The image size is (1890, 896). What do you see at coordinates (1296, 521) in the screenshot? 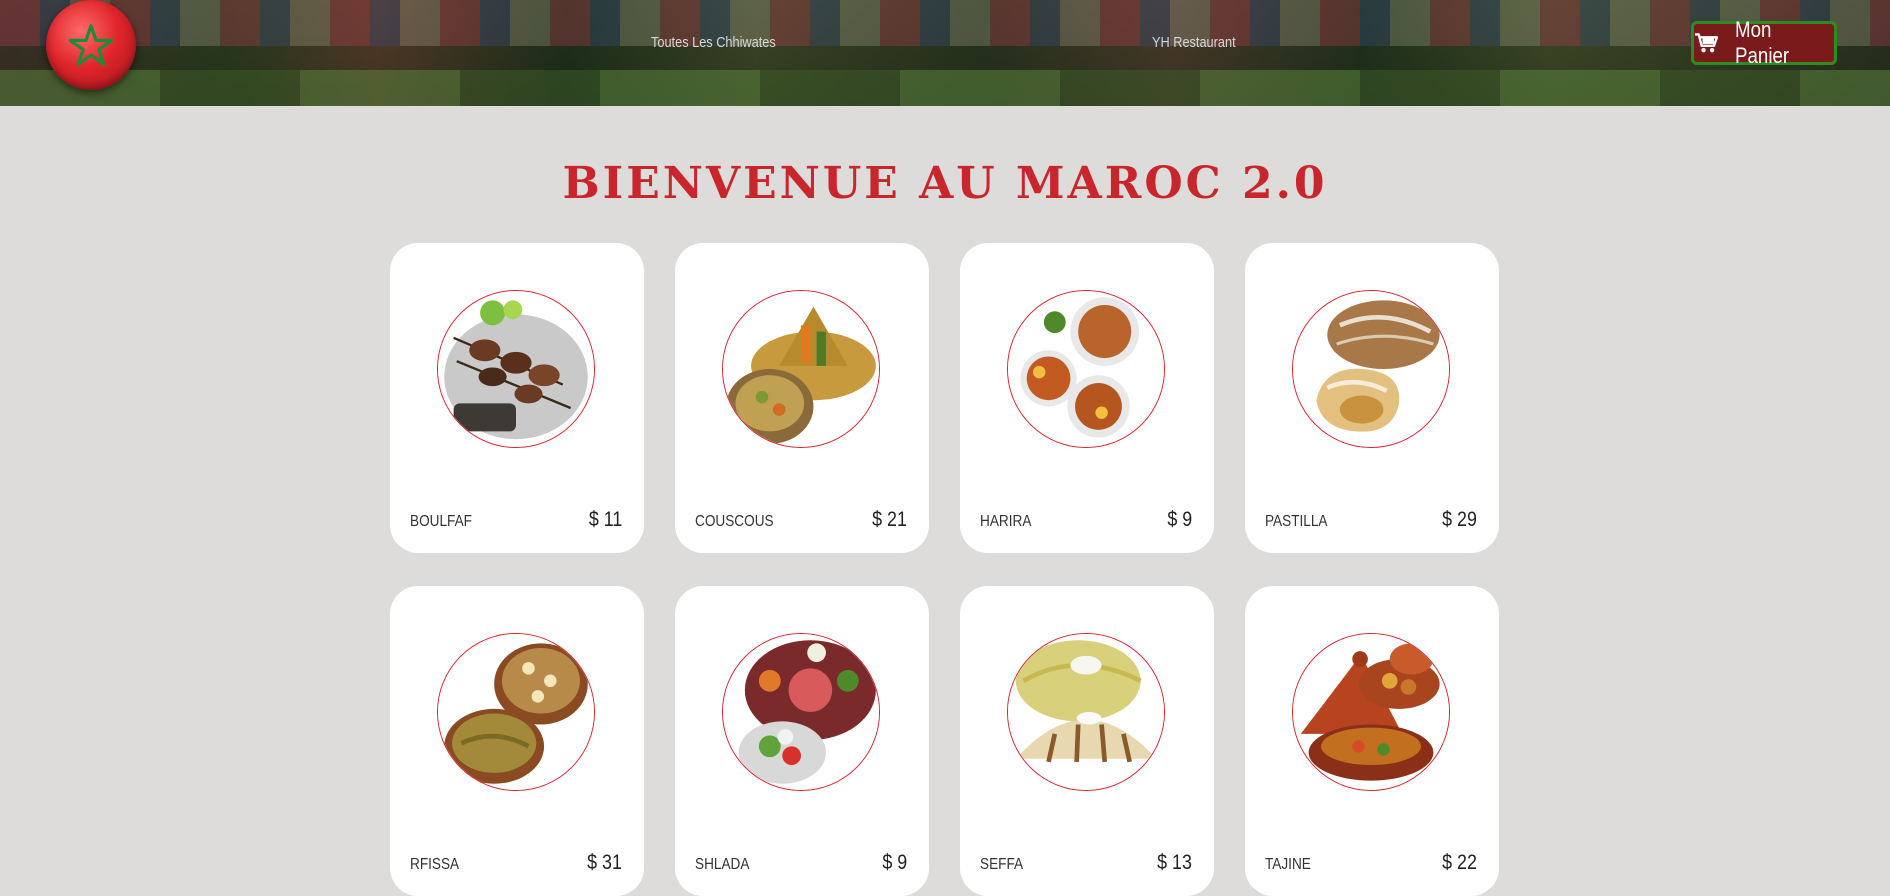
I see `dish-name: PASTILLA` at bounding box center [1296, 521].